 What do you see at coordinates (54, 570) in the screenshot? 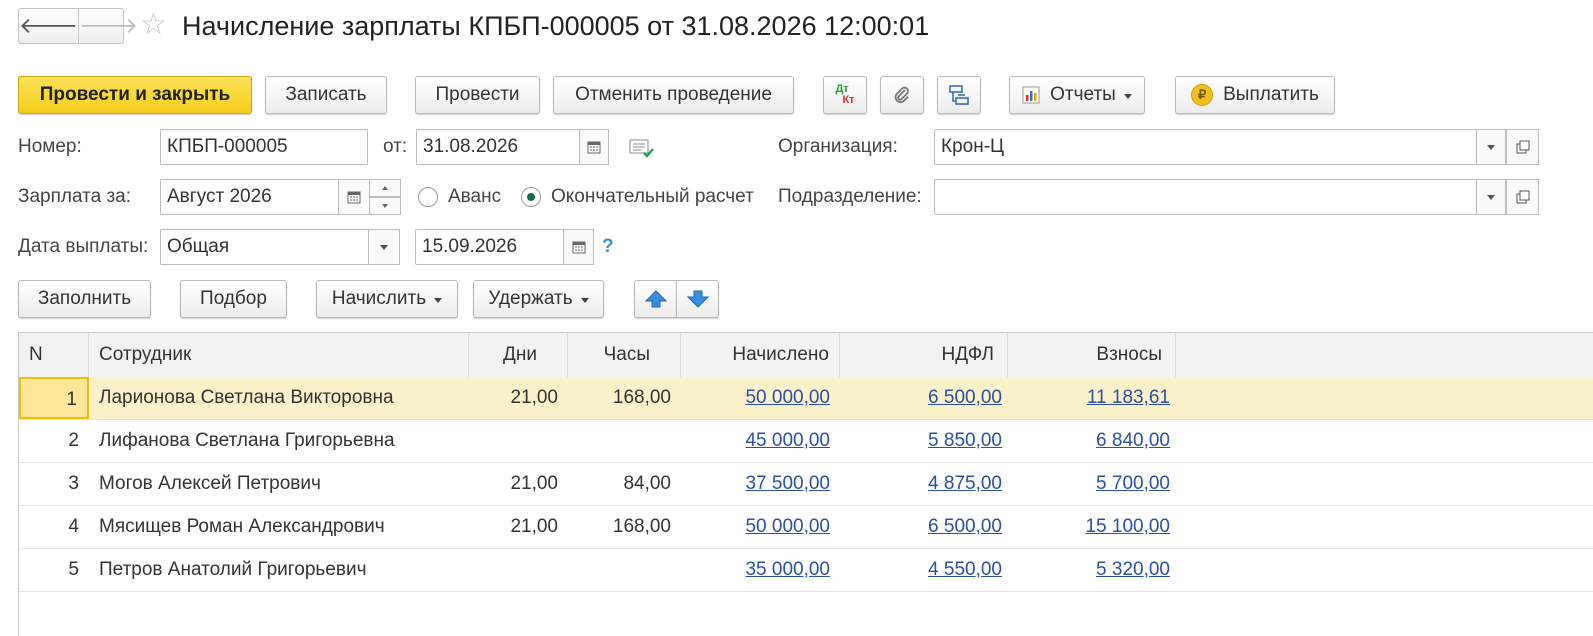
I see `cell-n: 5` at bounding box center [54, 570].